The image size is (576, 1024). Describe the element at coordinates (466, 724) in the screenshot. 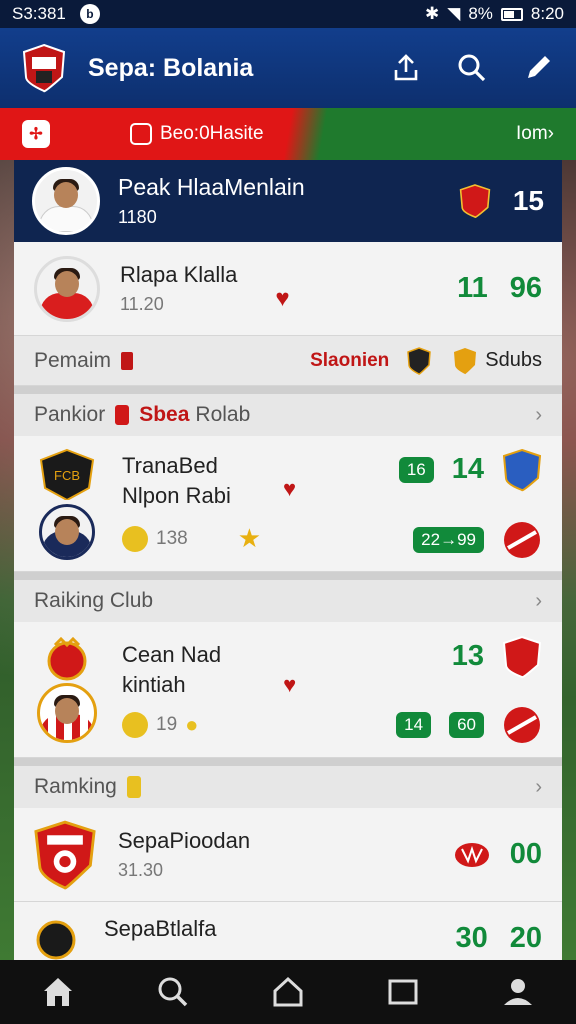

I see `stat-pill-b: 60` at that location.